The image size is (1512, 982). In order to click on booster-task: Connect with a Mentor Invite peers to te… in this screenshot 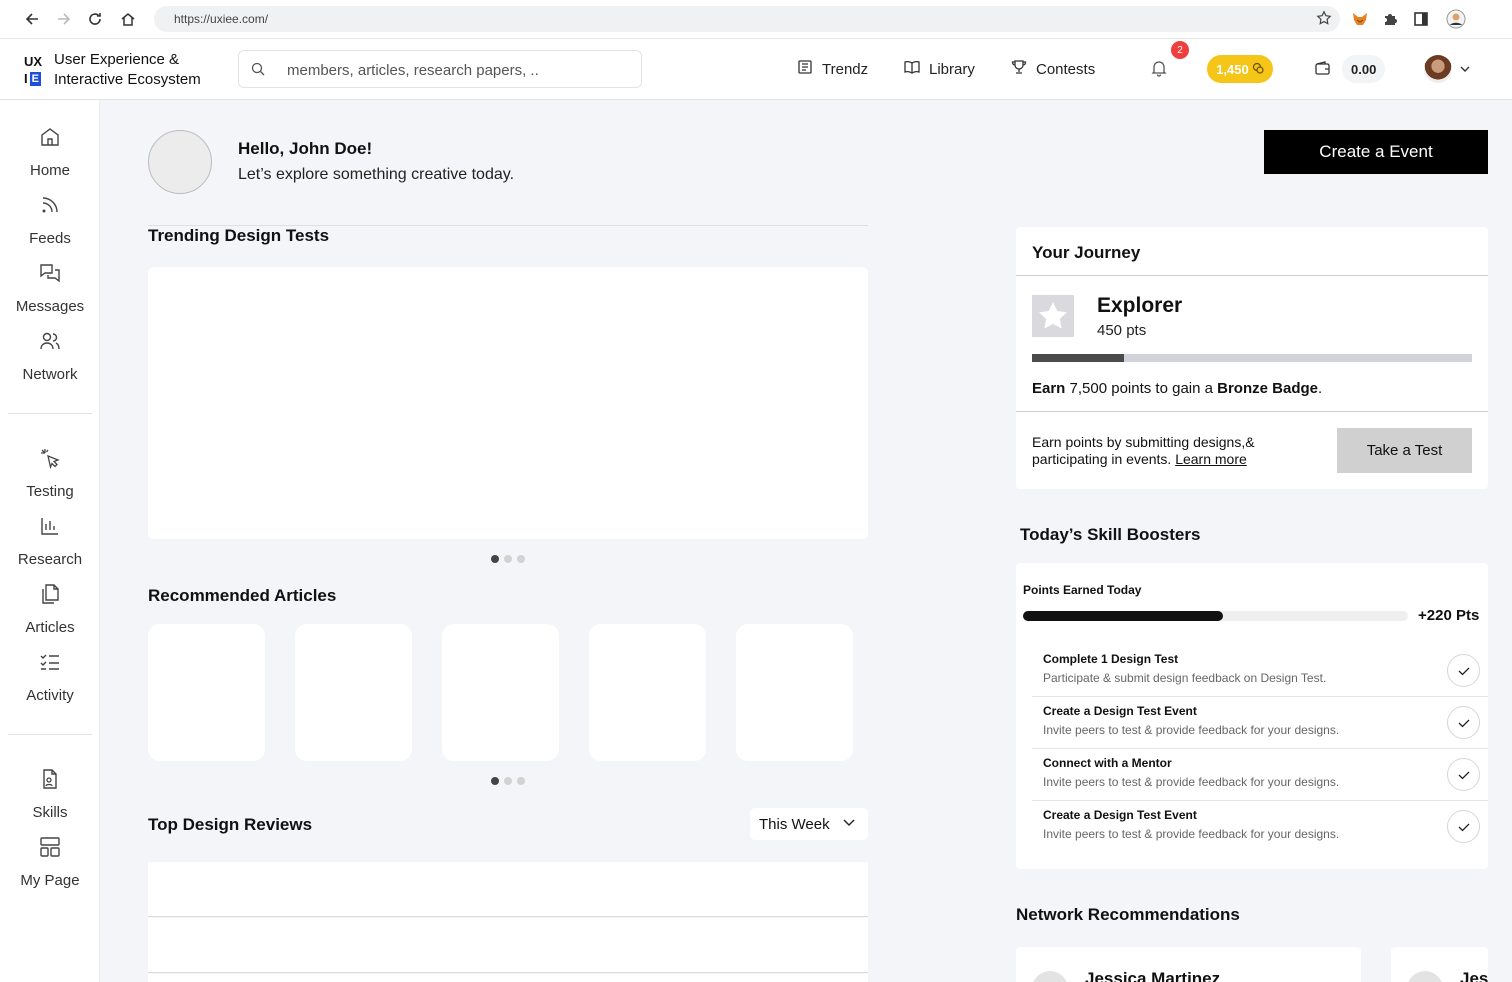, I will do `click(1260, 775)`.